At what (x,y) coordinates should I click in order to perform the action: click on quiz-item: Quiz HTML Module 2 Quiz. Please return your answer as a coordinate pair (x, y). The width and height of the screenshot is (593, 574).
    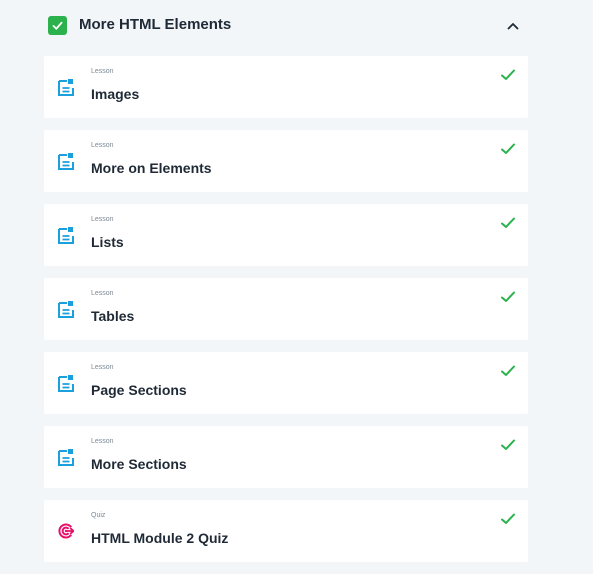
    Looking at the image, I should click on (286, 531).